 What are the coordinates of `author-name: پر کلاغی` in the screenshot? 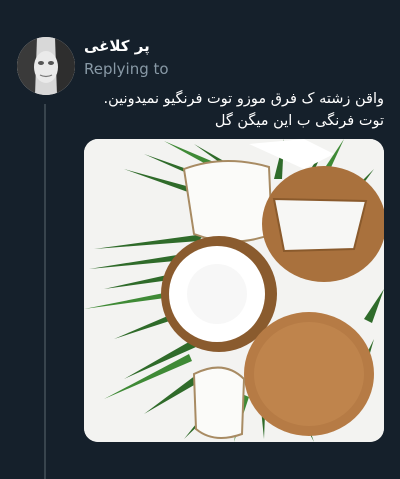 It's located at (144, 46).